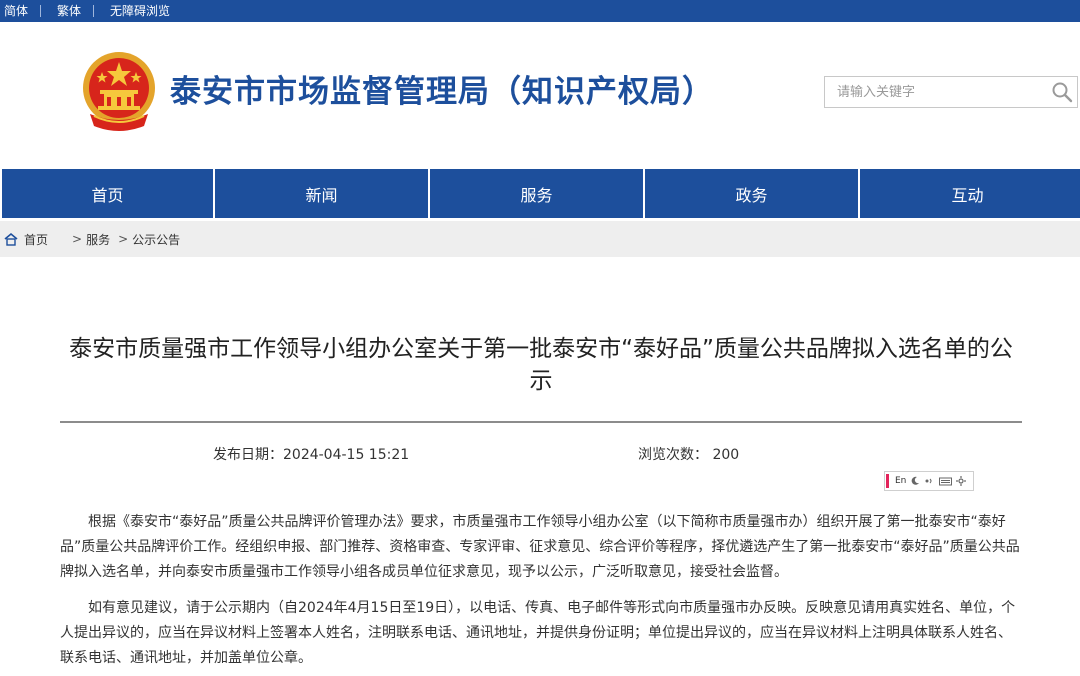 The image size is (1080, 676). I want to click on nav-item-government: 政务, so click(752, 193).